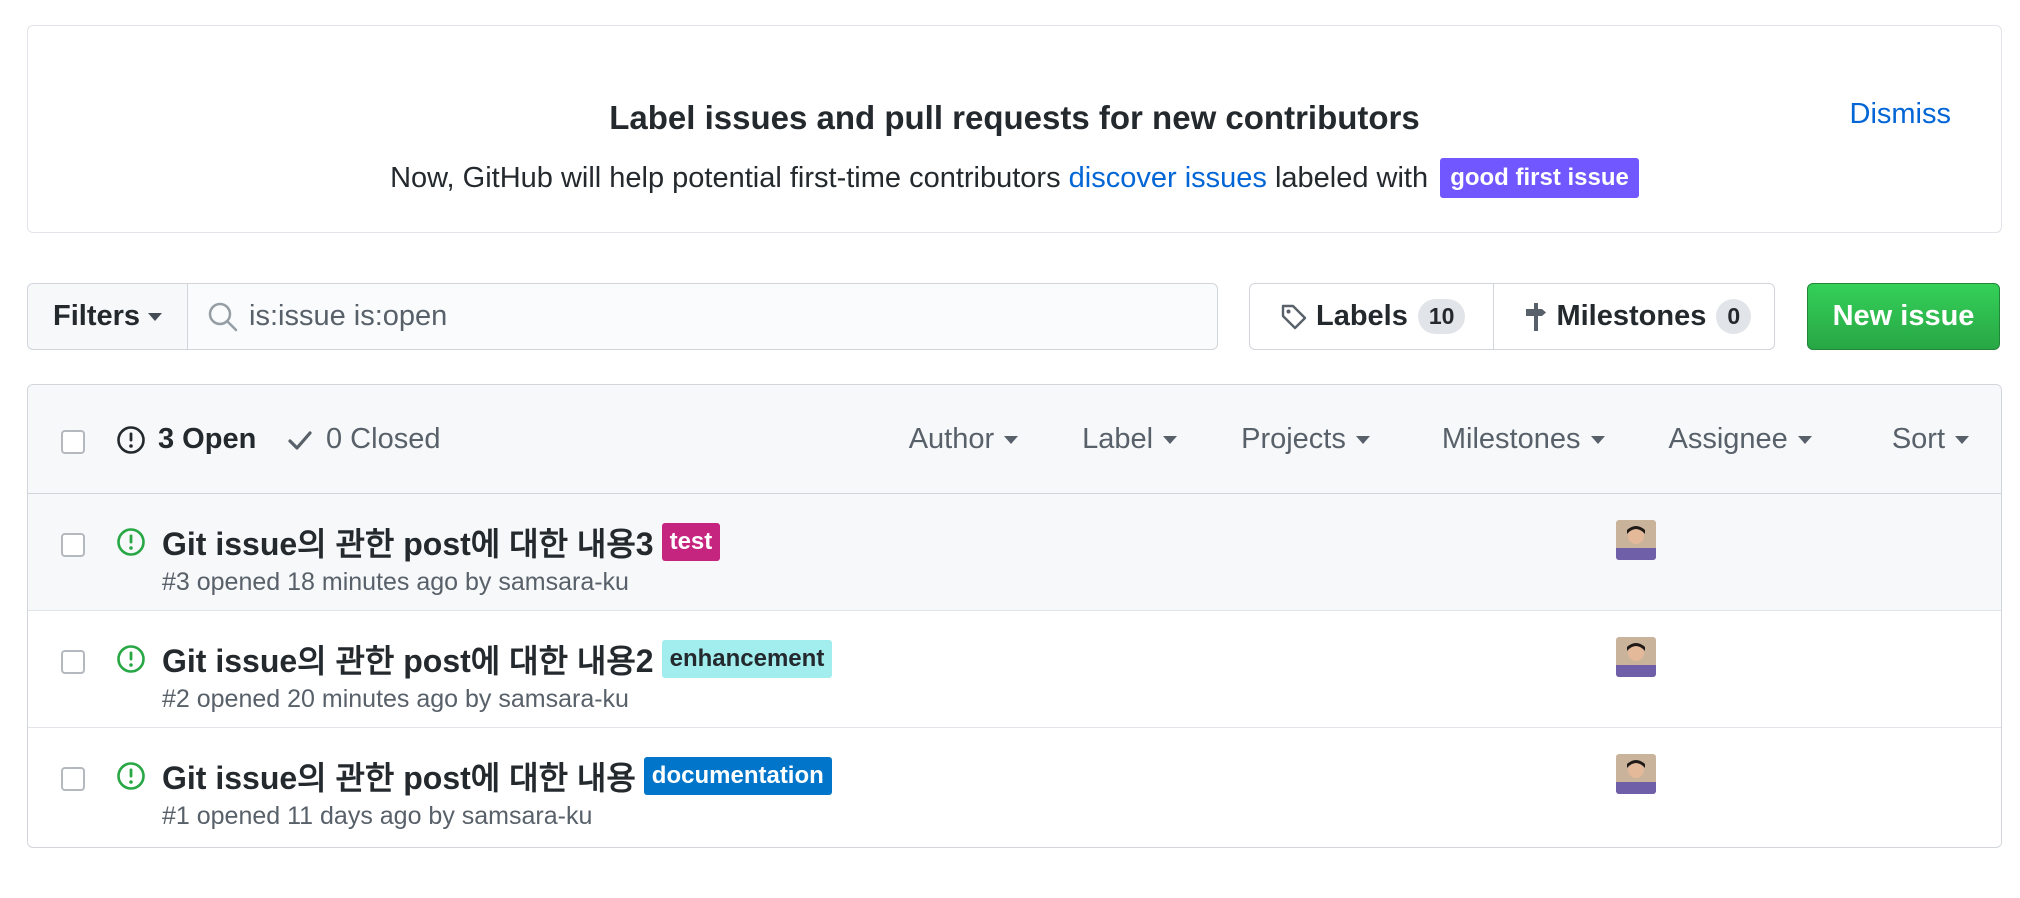  What do you see at coordinates (737, 776) in the screenshot?
I see `issue-label-documentation: documentation` at bounding box center [737, 776].